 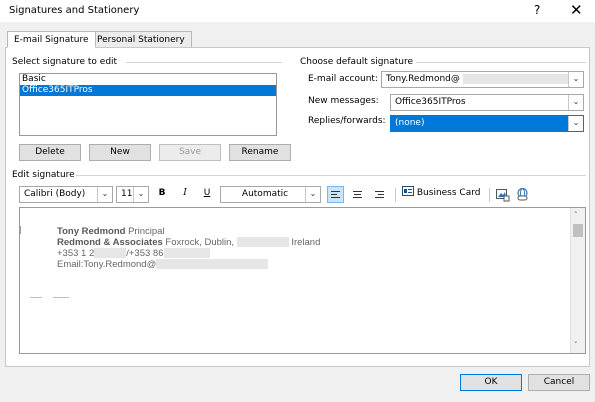 I want to click on hyperlink-icon, so click(x=522, y=194).